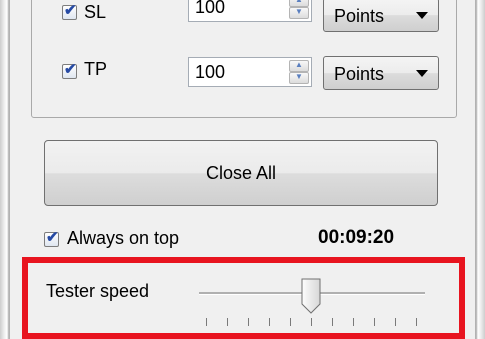 This screenshot has height=339, width=485. What do you see at coordinates (250, 72) in the screenshot?
I see `tp-value-spinner: 100 ▲ ▼` at bounding box center [250, 72].